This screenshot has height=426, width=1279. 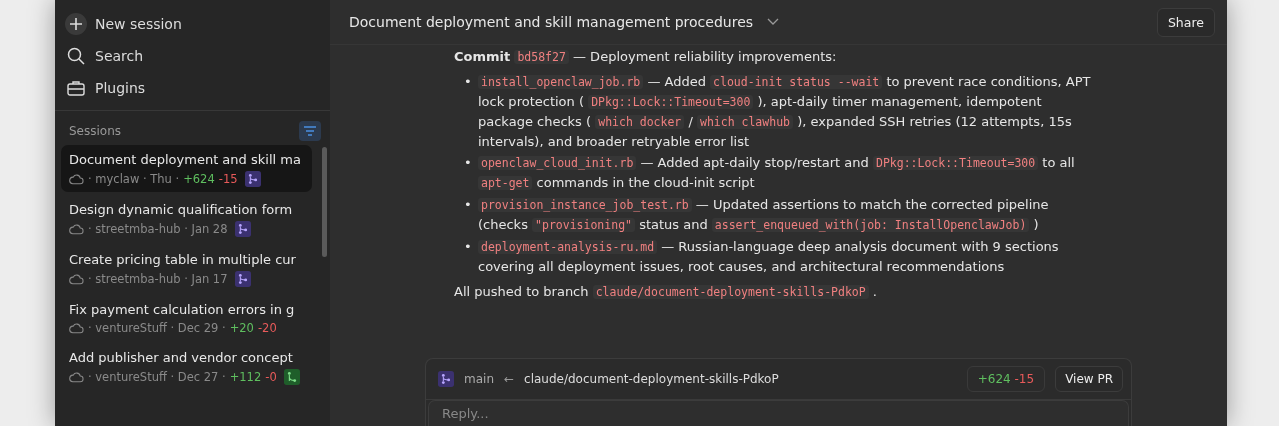 I want to click on session-title: Fix payment calculation errors in g, so click(x=182, y=309).